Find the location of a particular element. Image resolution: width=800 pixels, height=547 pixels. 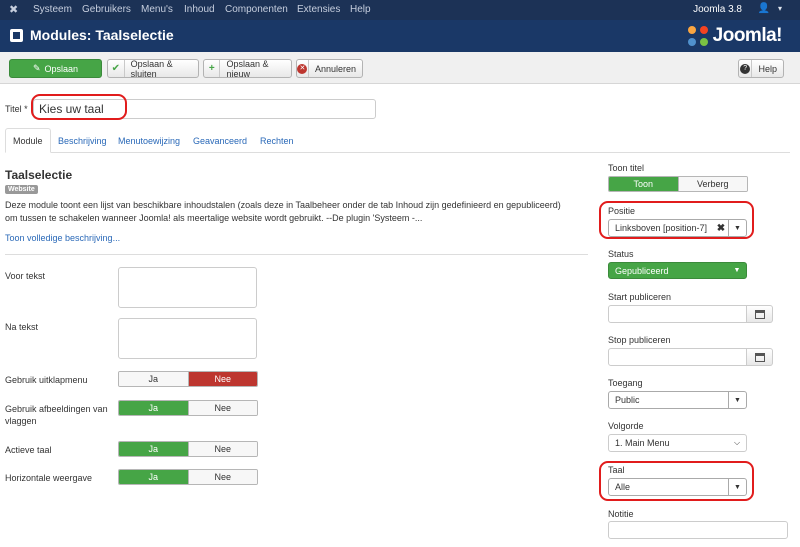

page-title: Modules: Taalselectie is located at coordinates (102, 35).